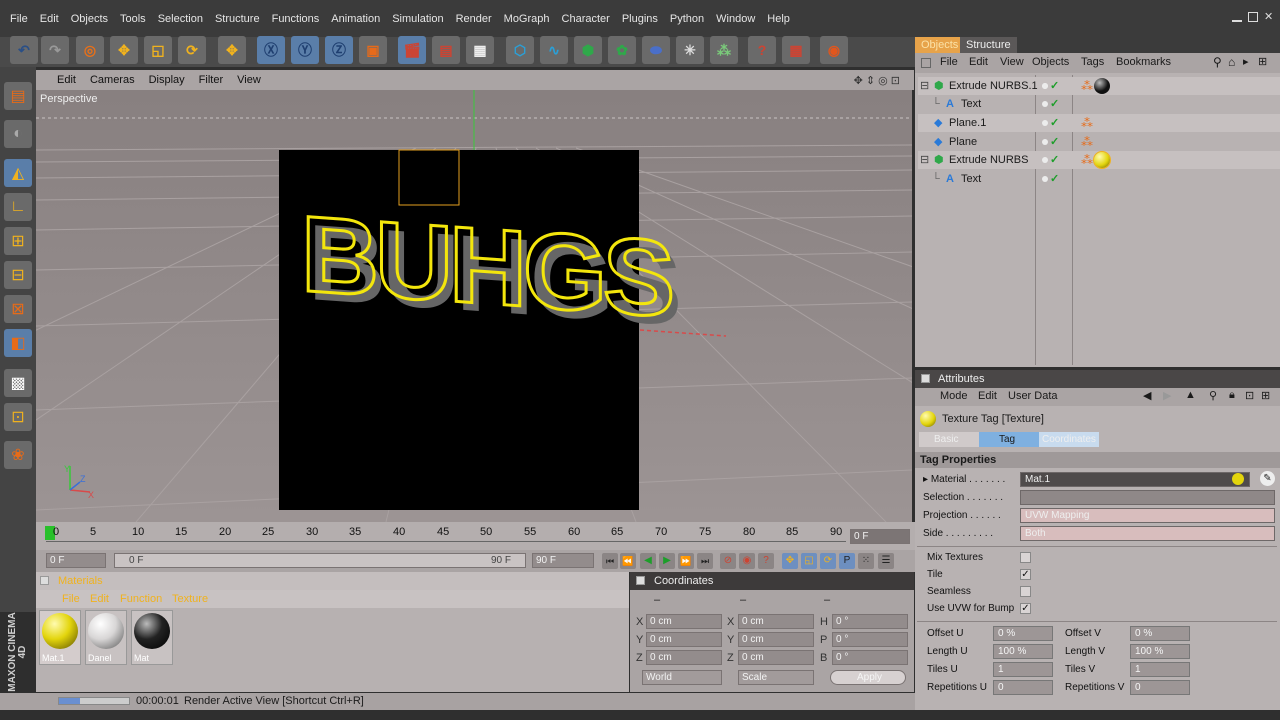  What do you see at coordinates (296, 19) in the screenshot?
I see `menu-functions: Functions` at bounding box center [296, 19].